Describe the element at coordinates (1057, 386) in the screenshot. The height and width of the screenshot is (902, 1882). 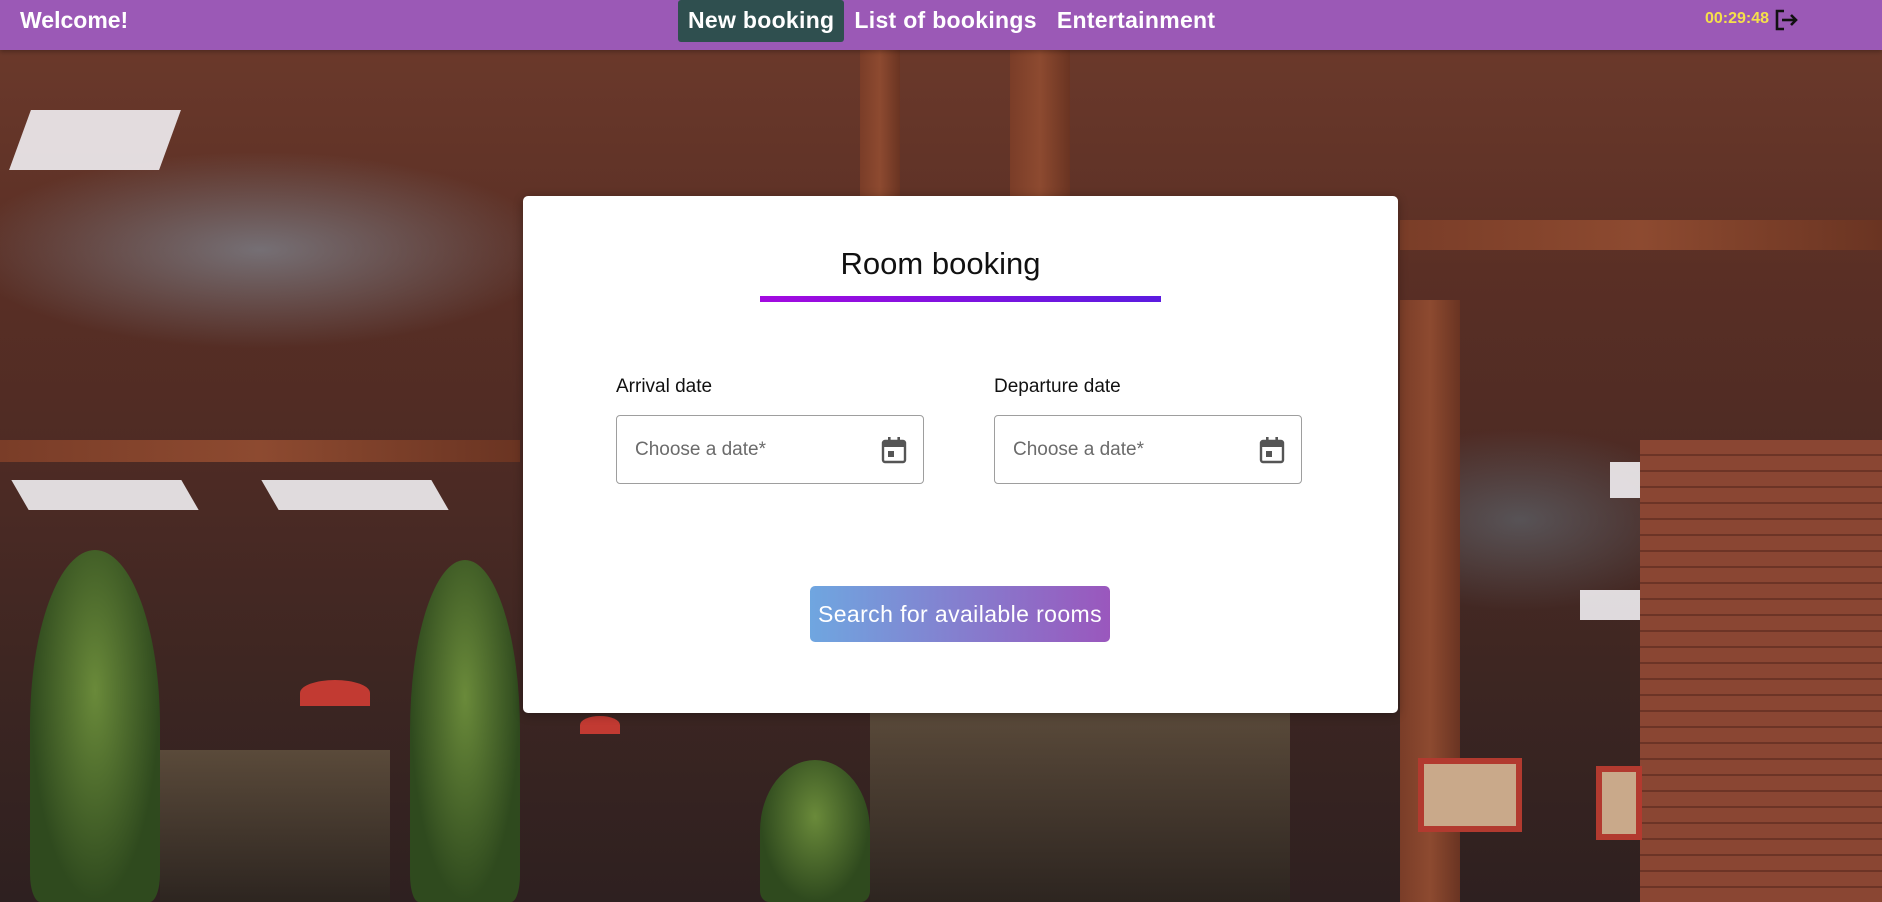
I see `departure-date-label: Departure date` at that location.